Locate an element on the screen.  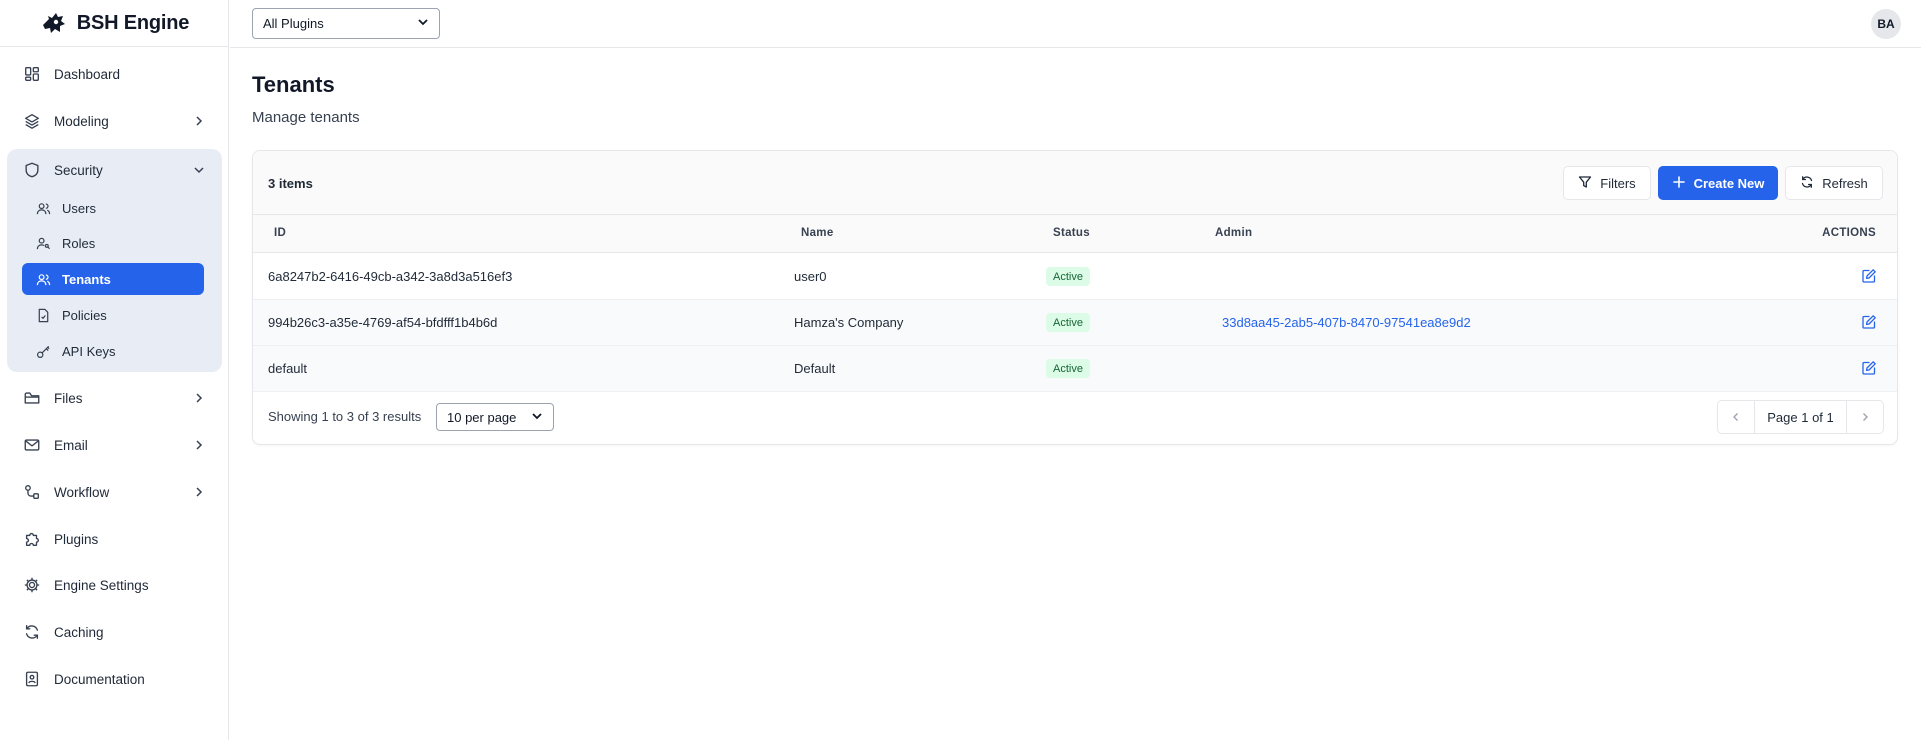
mail-icon is located at coordinates (32, 445).